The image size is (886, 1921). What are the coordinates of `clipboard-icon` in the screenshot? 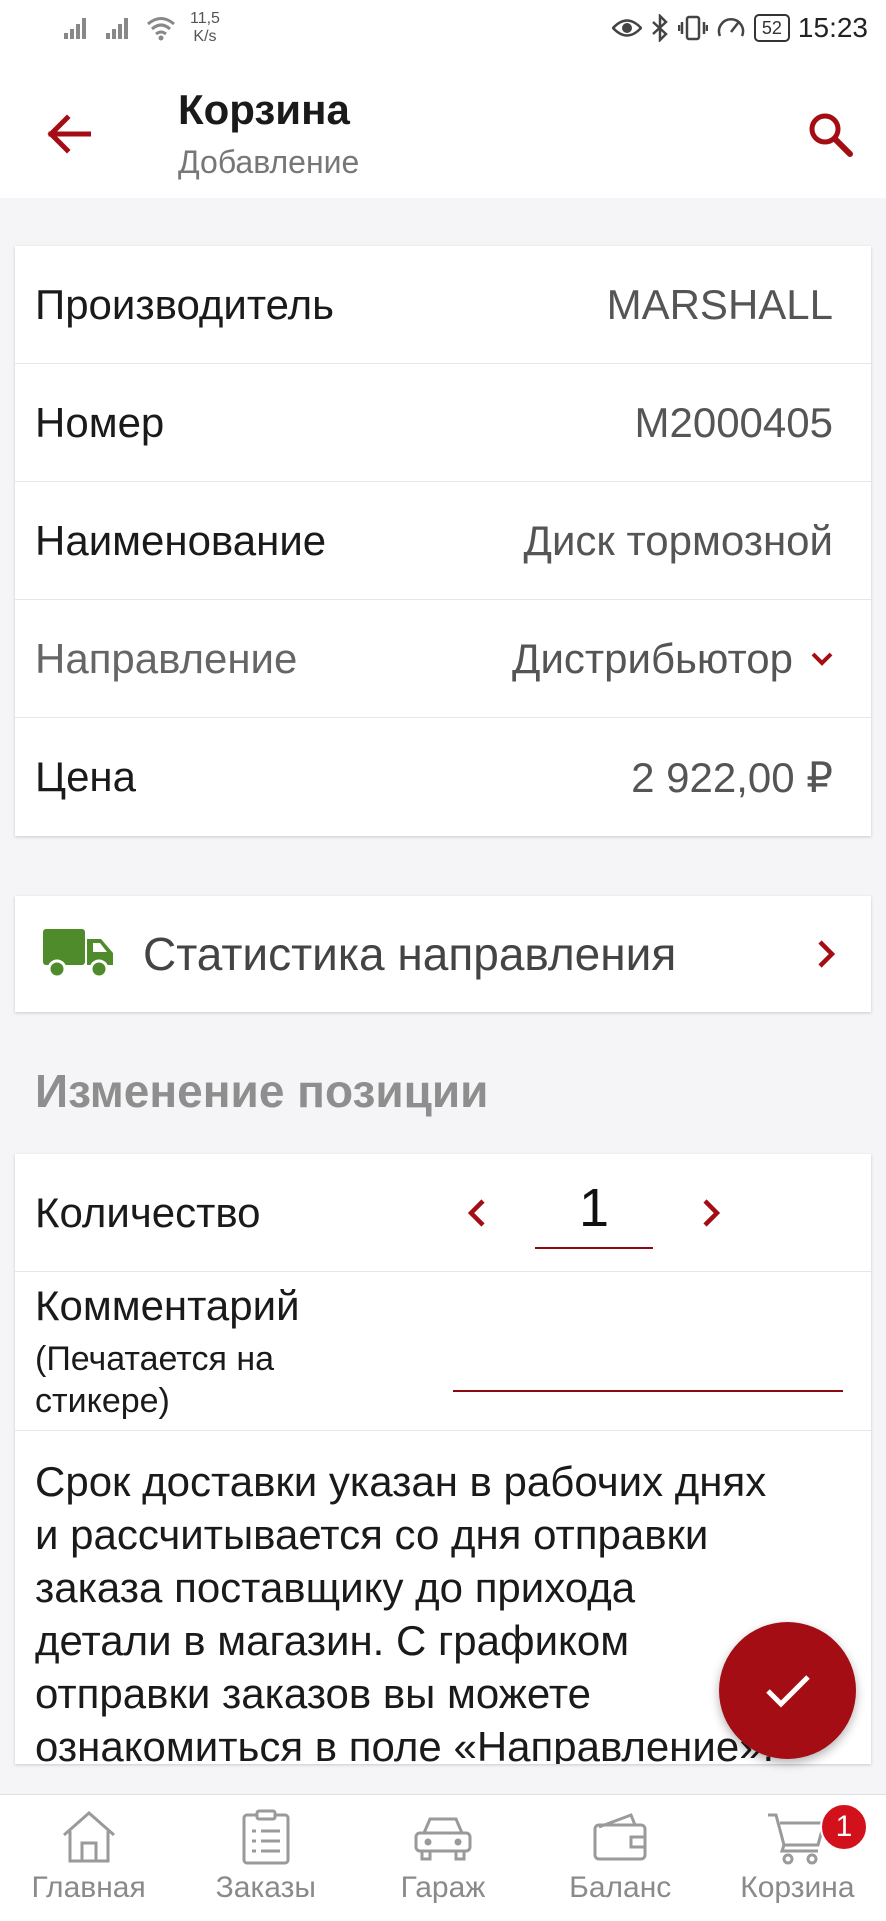 It's located at (266, 1837).